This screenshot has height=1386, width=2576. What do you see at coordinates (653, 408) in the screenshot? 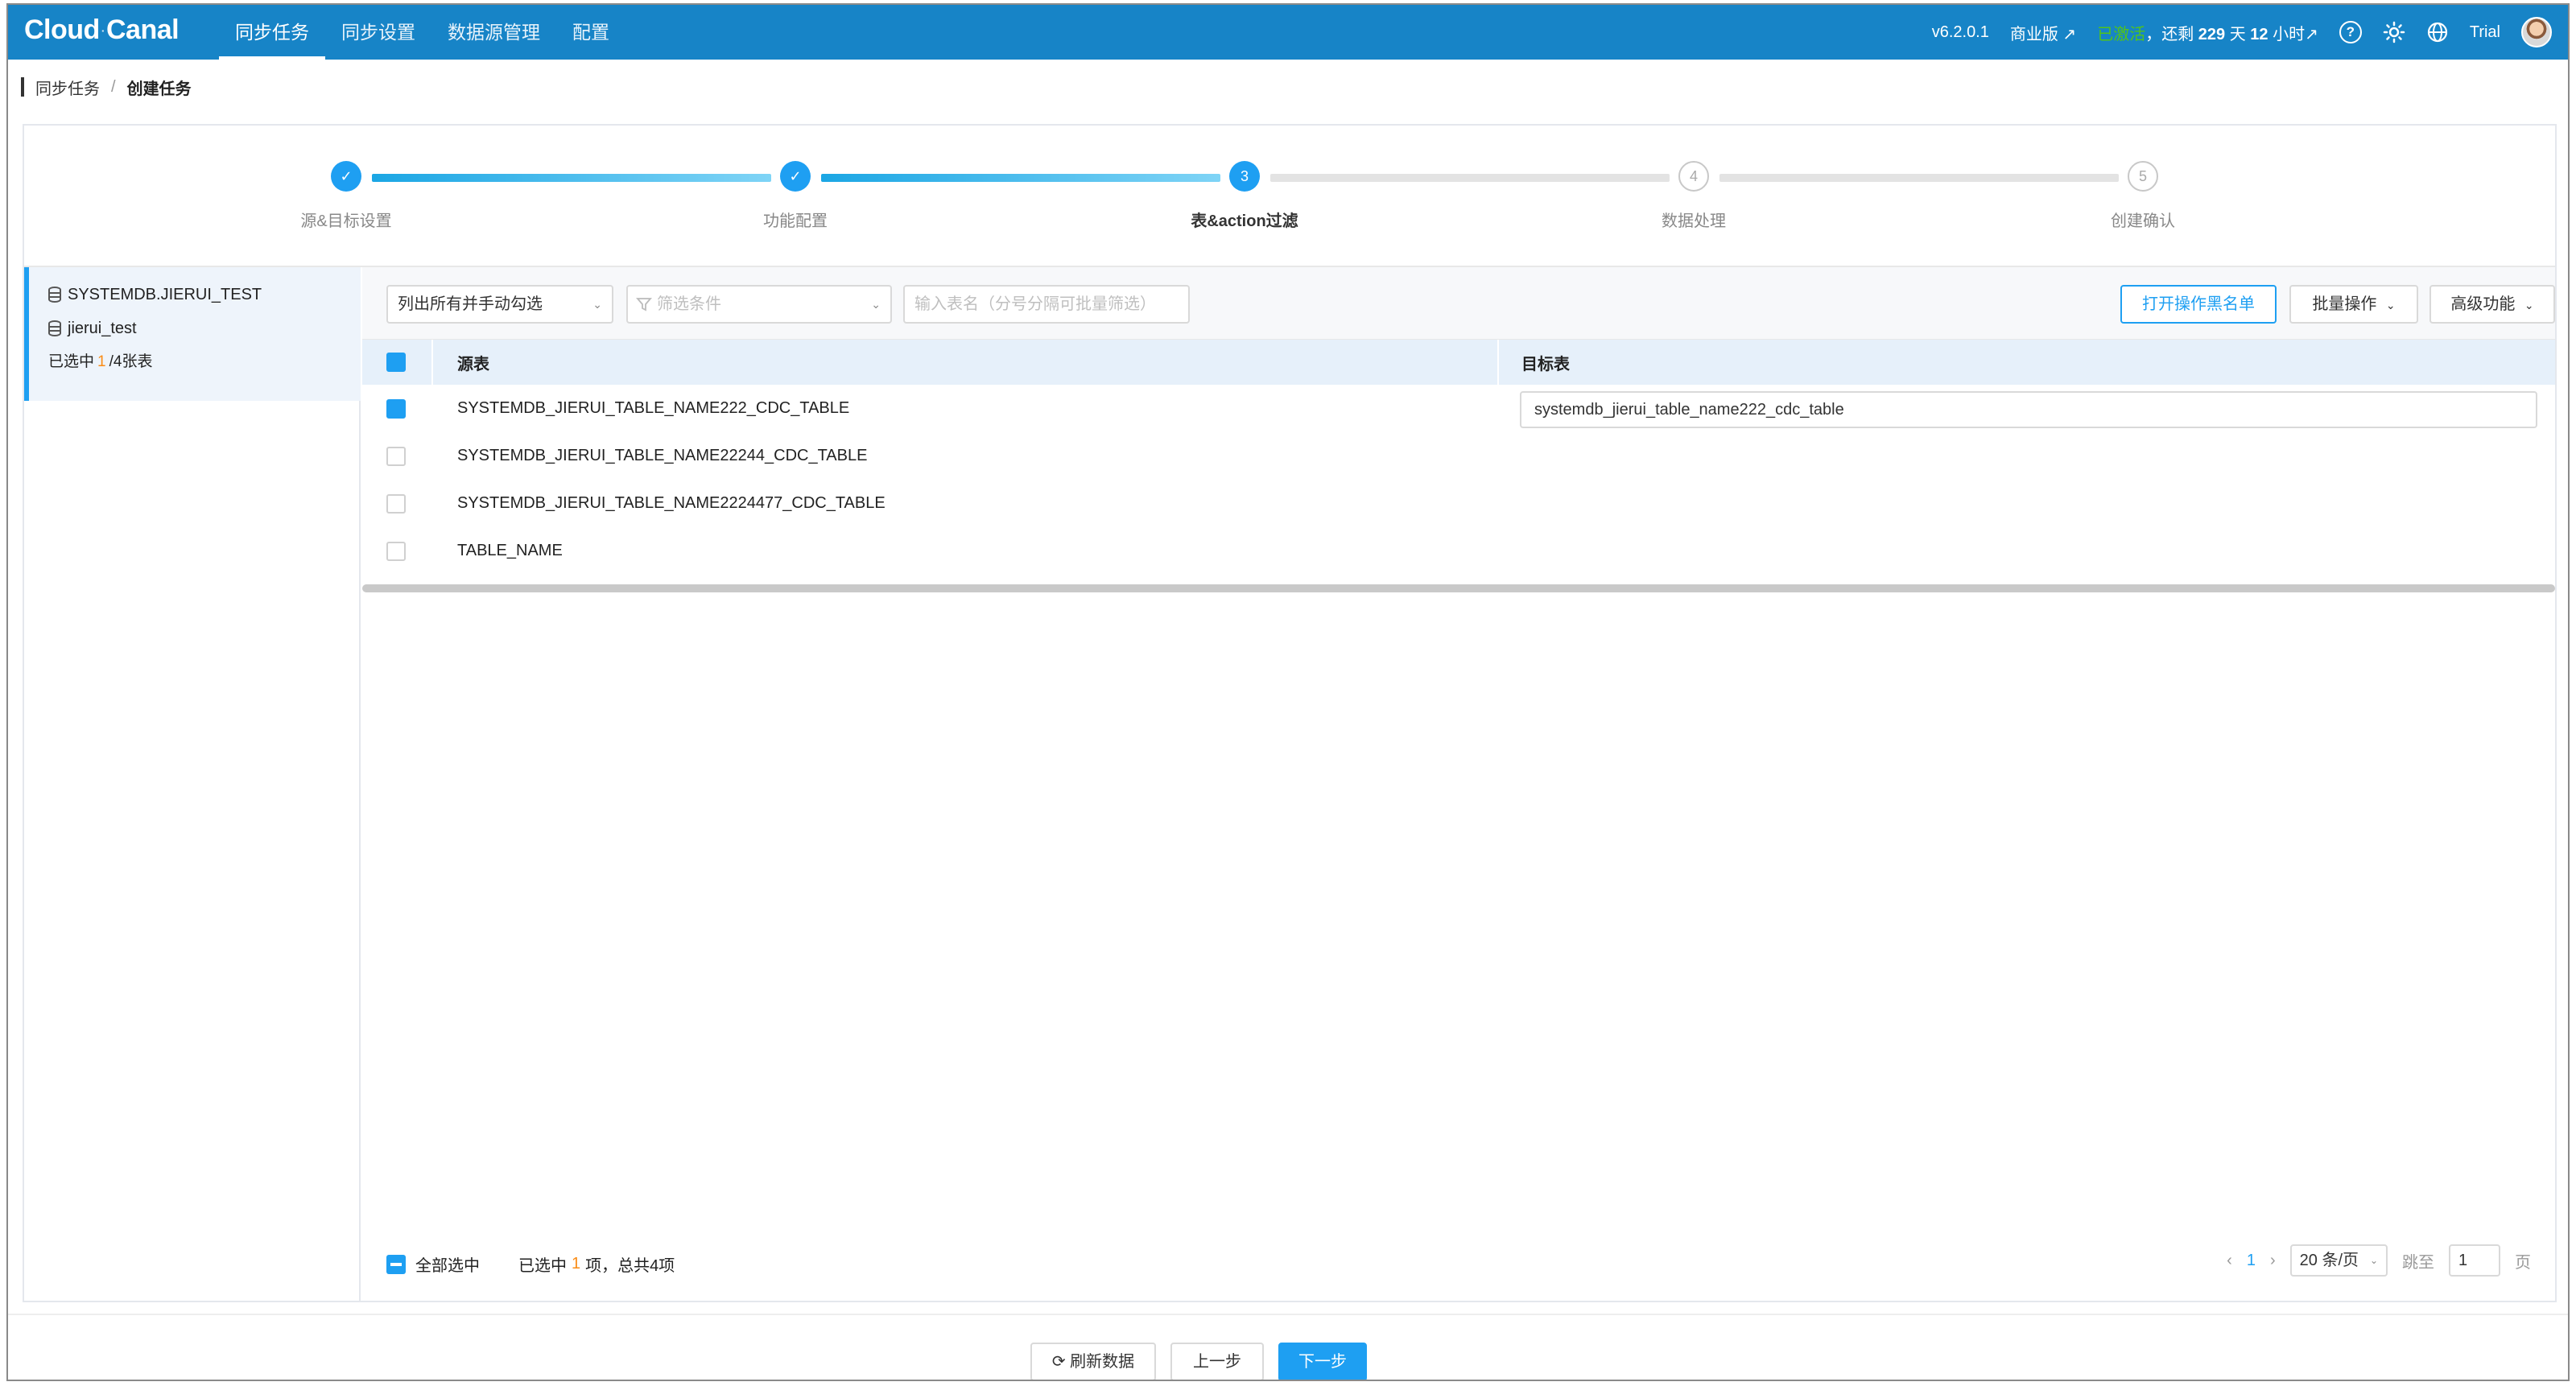
I see `source-table-name: SYSTEMDB_JIERUI_TABLE_NAME222_CDC_TABLE` at bounding box center [653, 408].